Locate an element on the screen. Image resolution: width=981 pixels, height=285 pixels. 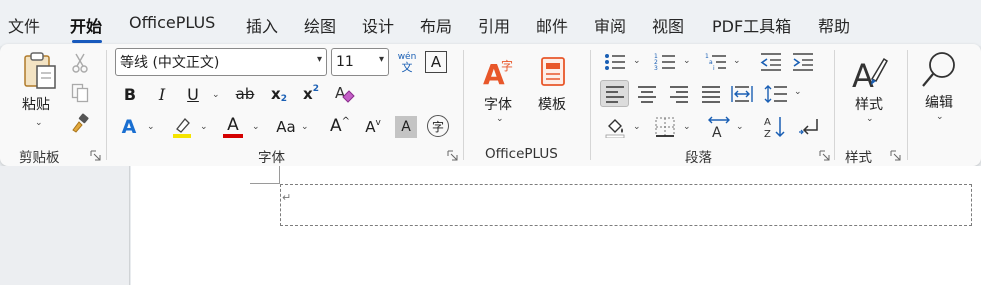
shading-button is located at coordinates (615, 127).